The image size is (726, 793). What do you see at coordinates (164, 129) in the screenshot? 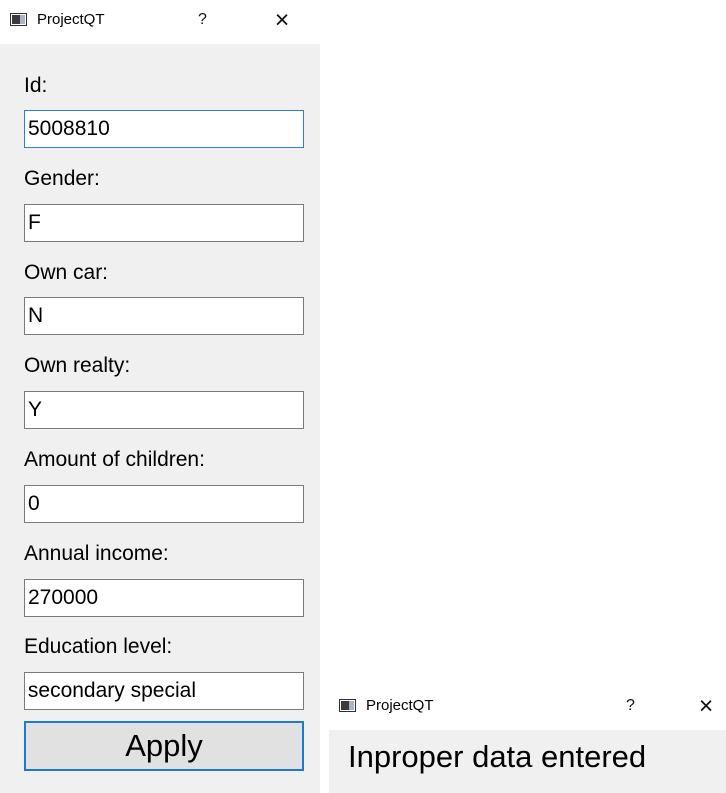
I see `id-field` at bounding box center [164, 129].